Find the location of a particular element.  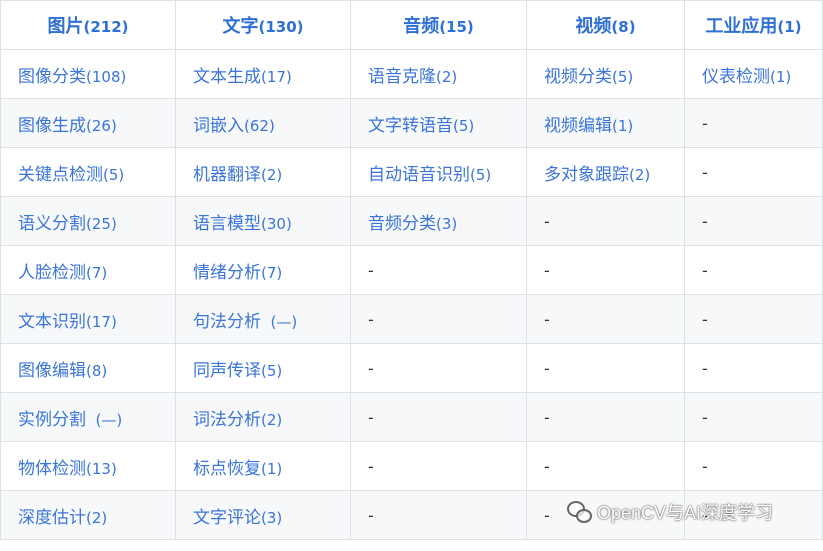

header-count: (8) is located at coordinates (623, 27).